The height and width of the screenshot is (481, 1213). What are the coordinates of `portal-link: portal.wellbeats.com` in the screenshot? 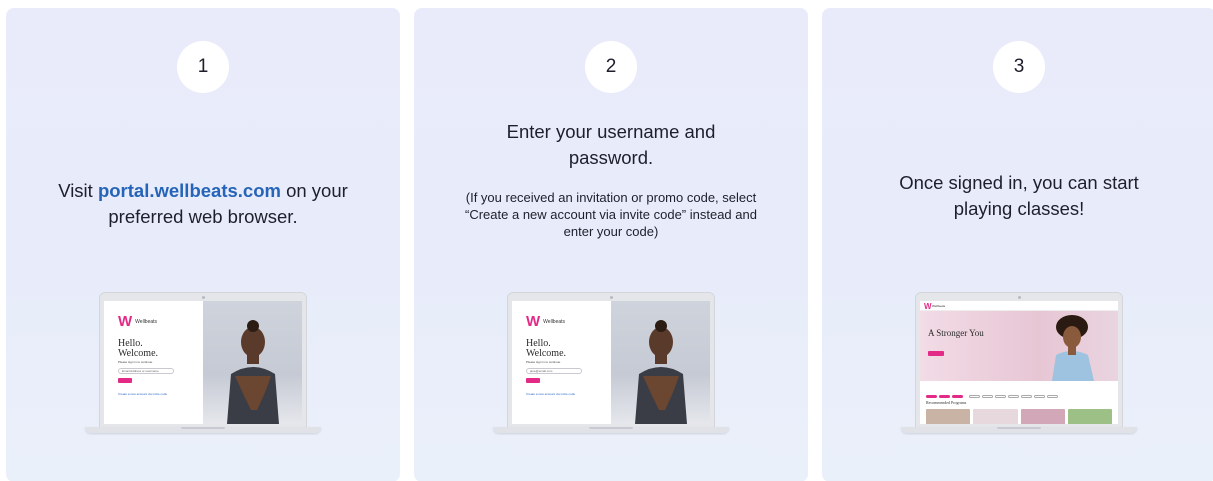 It's located at (189, 190).